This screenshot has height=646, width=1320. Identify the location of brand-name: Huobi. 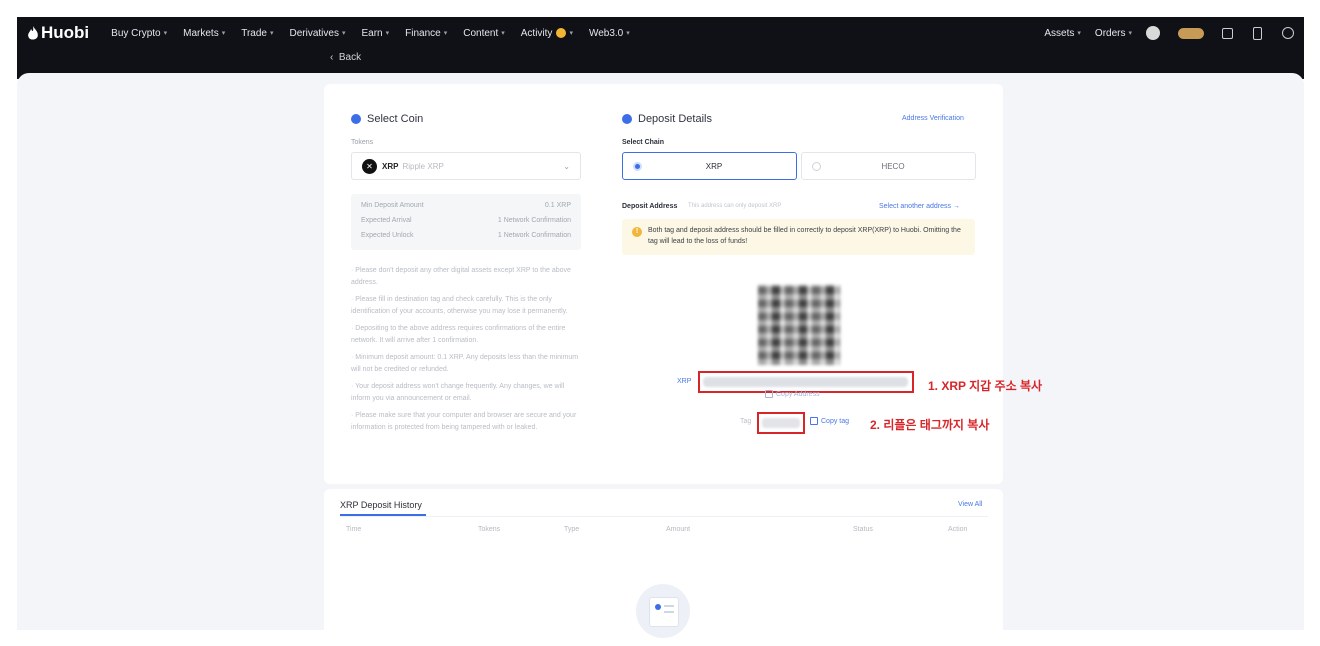
(65, 32).